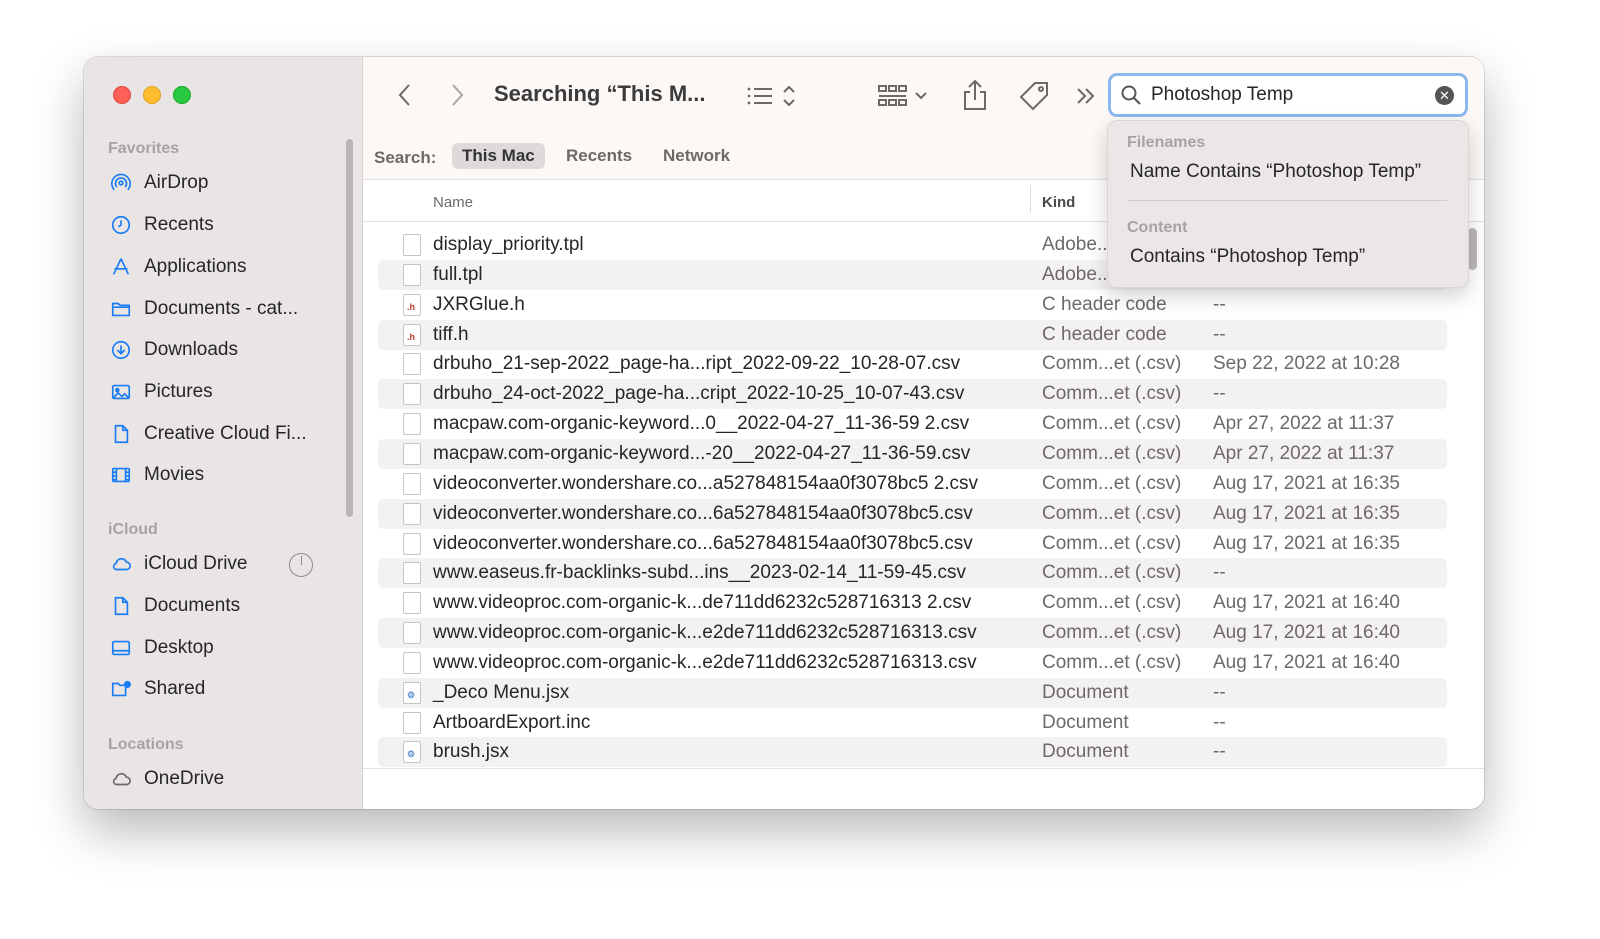  What do you see at coordinates (226, 183) in the screenshot?
I see `sidebar-item-airdrop: AirDrop` at bounding box center [226, 183].